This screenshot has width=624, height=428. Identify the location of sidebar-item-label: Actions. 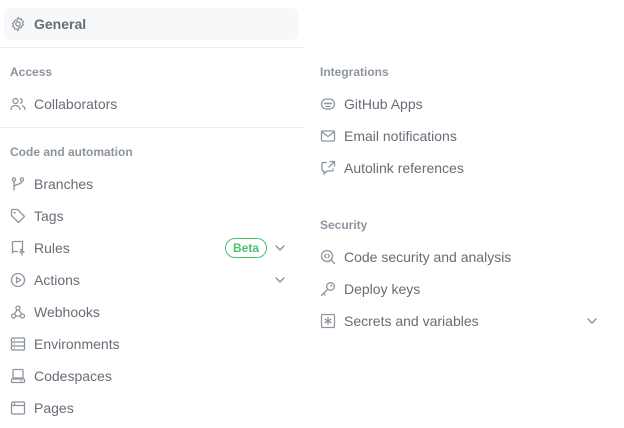
(57, 280).